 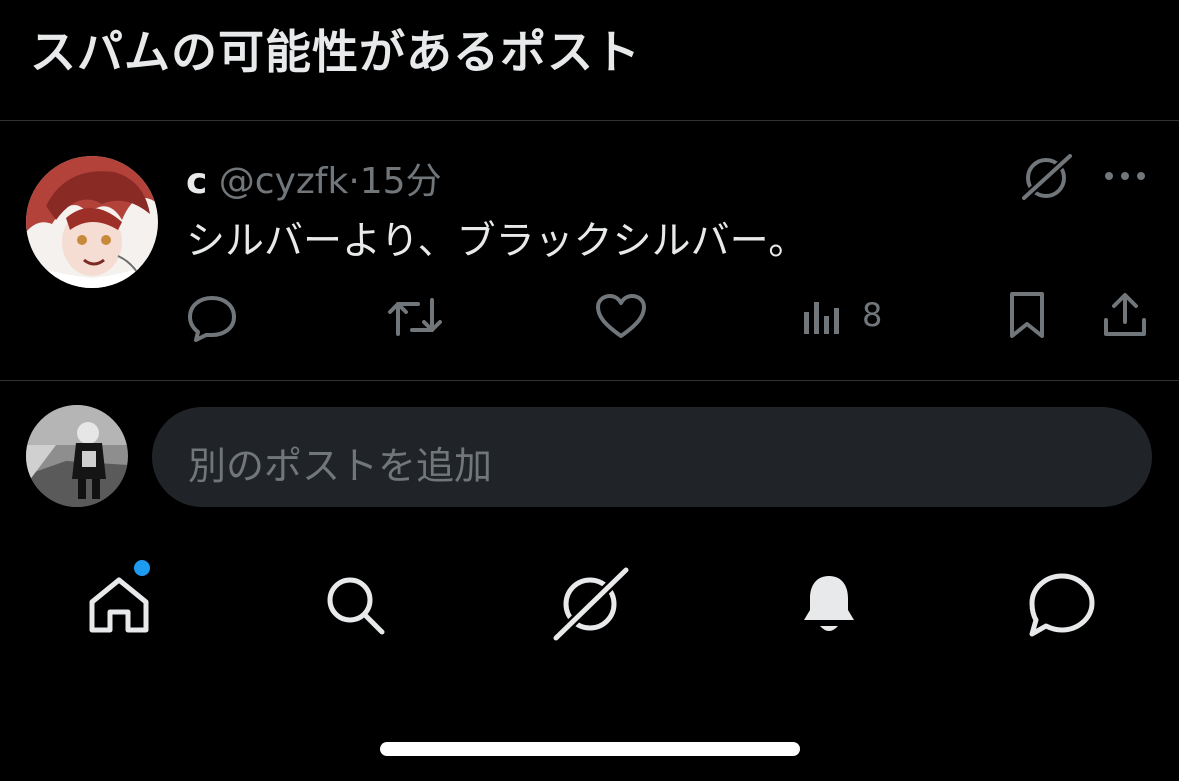 What do you see at coordinates (415, 317) in the screenshot?
I see `repost-icon` at bounding box center [415, 317].